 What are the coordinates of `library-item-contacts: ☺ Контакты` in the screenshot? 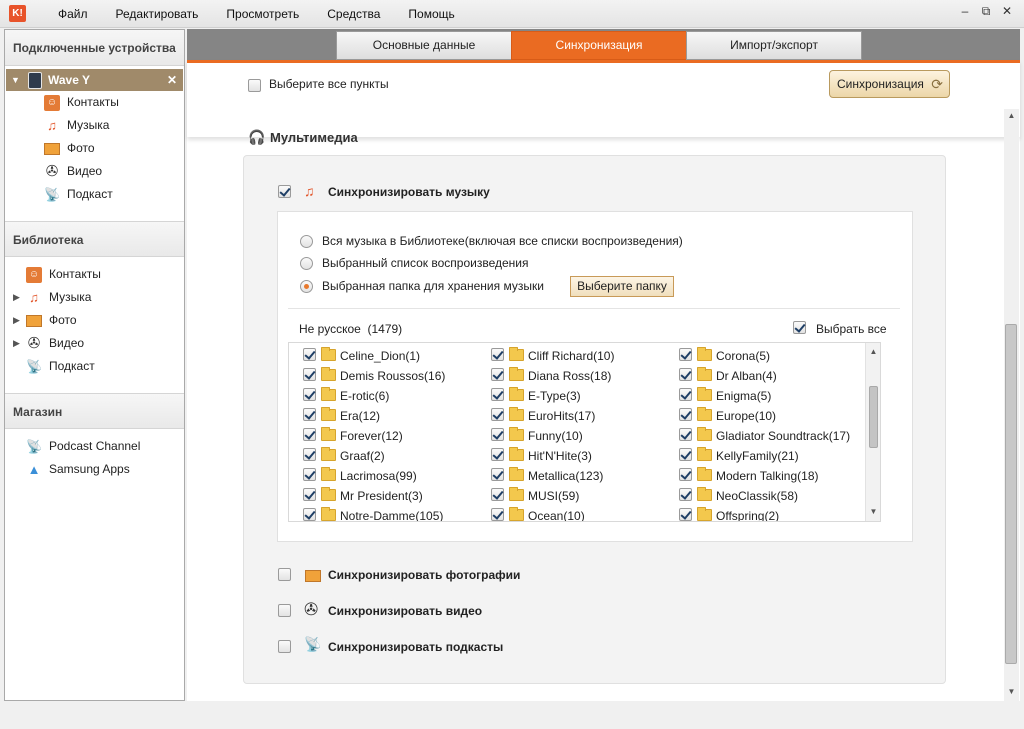 It's located at (94, 274).